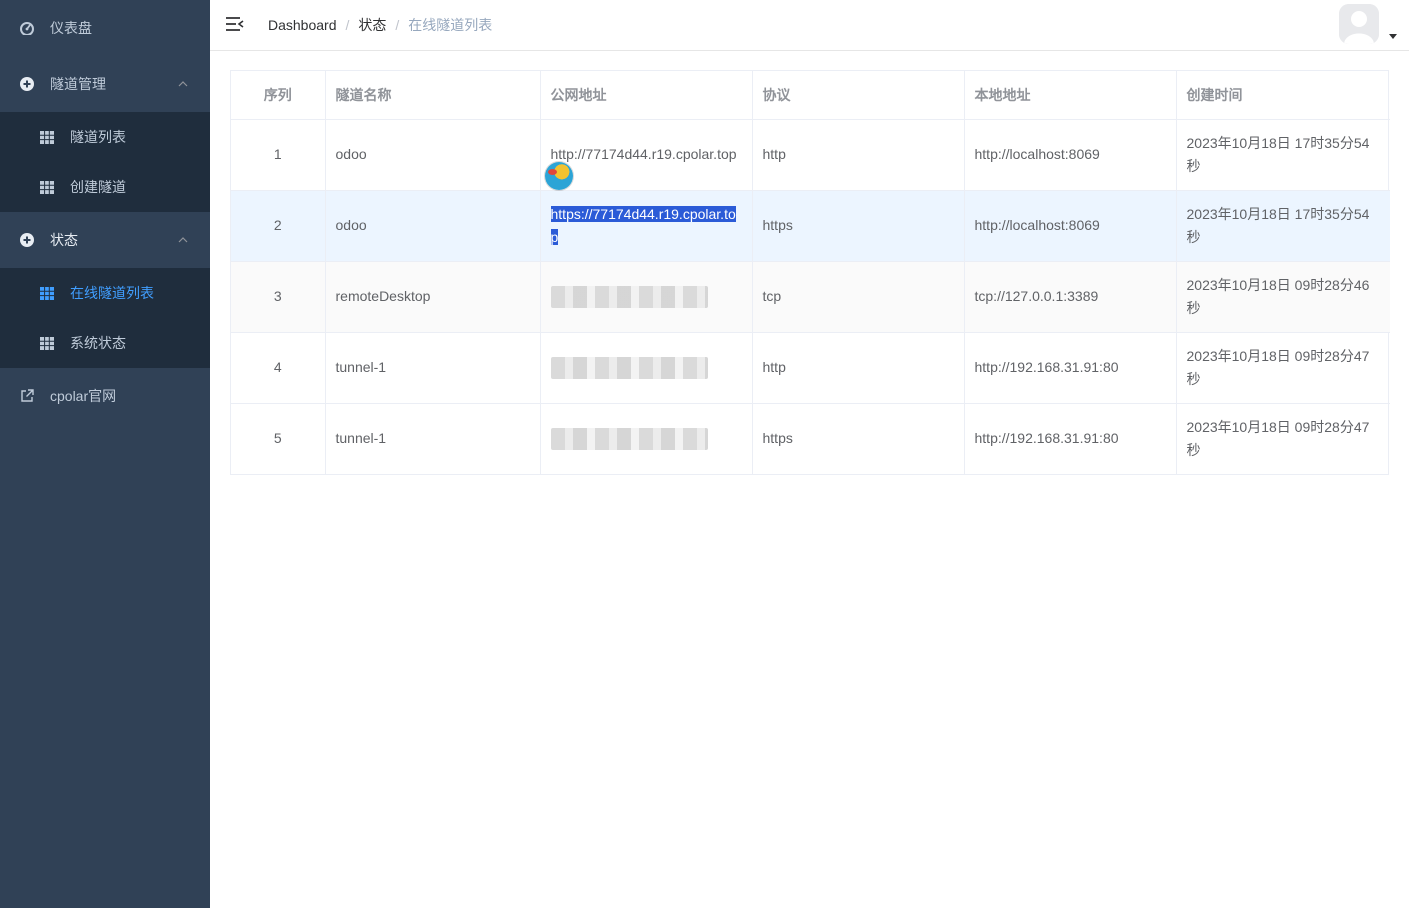 The height and width of the screenshot is (908, 1409). What do you see at coordinates (71, 28) in the screenshot?
I see `menu-dashboard-label: 仪表盘` at bounding box center [71, 28].